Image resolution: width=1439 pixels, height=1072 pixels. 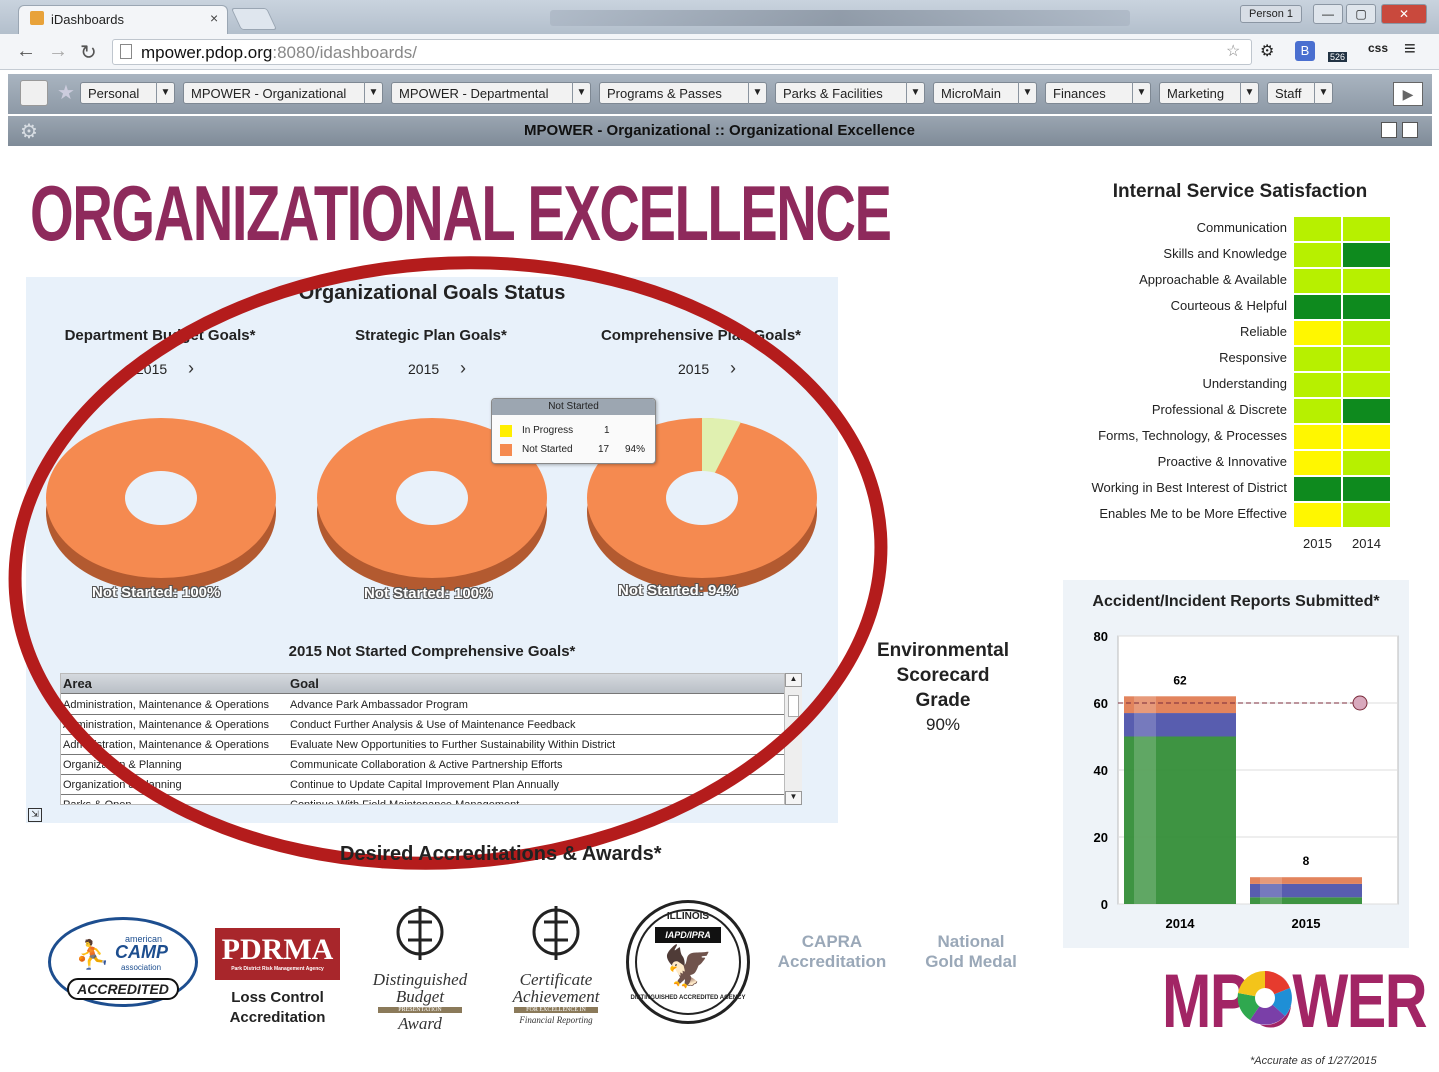 I want to click on css-extension-icon: css, so click(x=1378, y=48).